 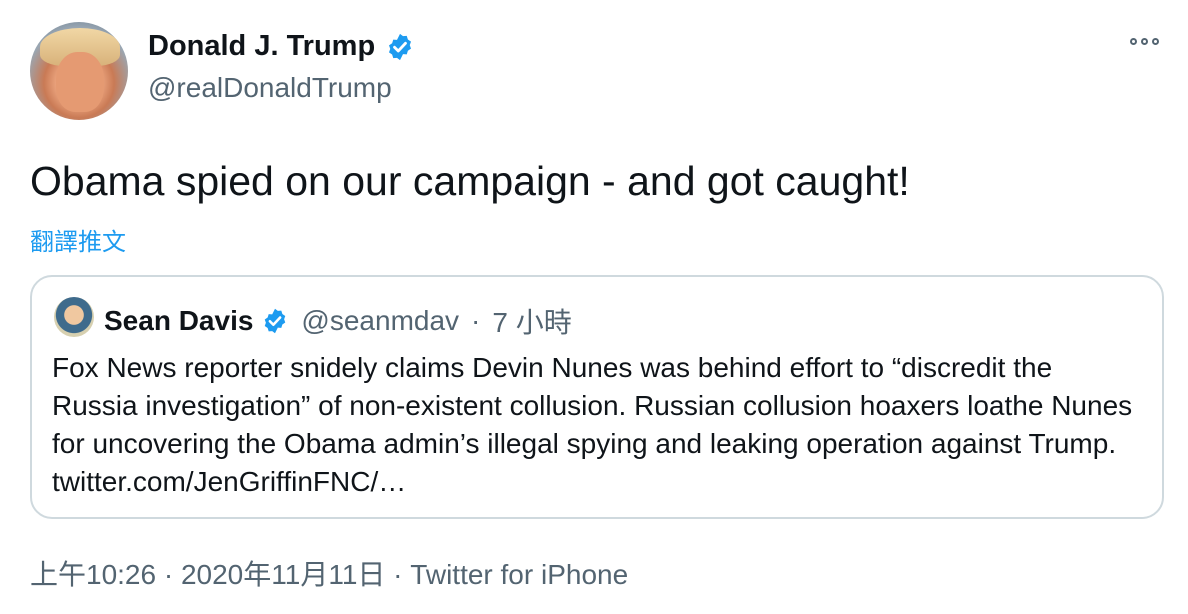 I want to click on tweet-date: 2020年11月11日, so click(x=283, y=574).